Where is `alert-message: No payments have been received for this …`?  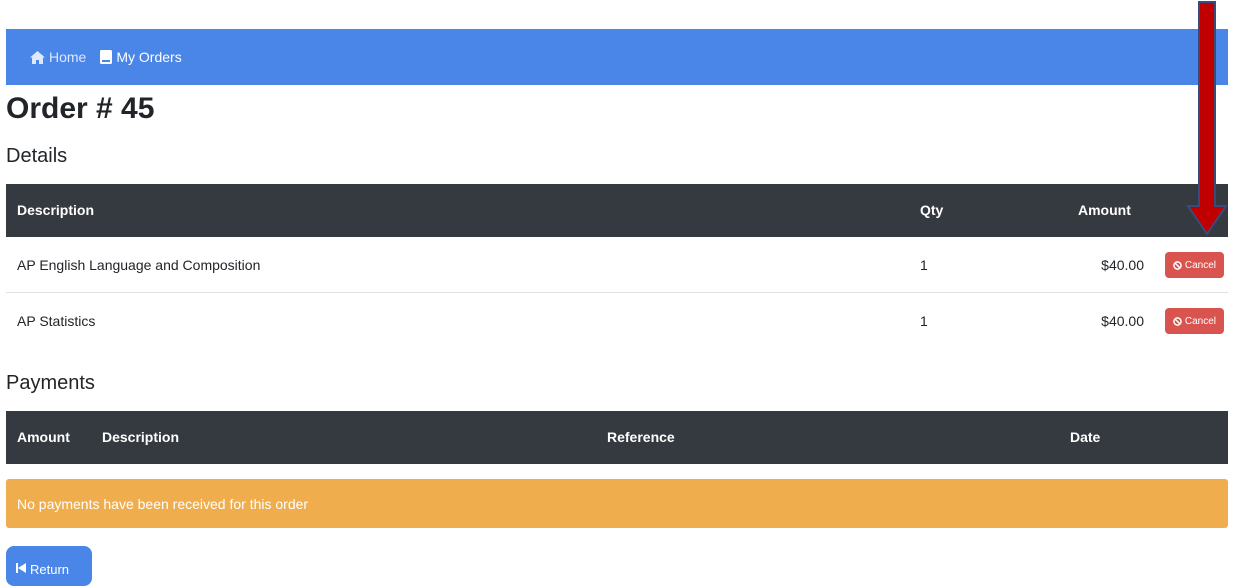
alert-message: No payments have been received for this … is located at coordinates (163, 503).